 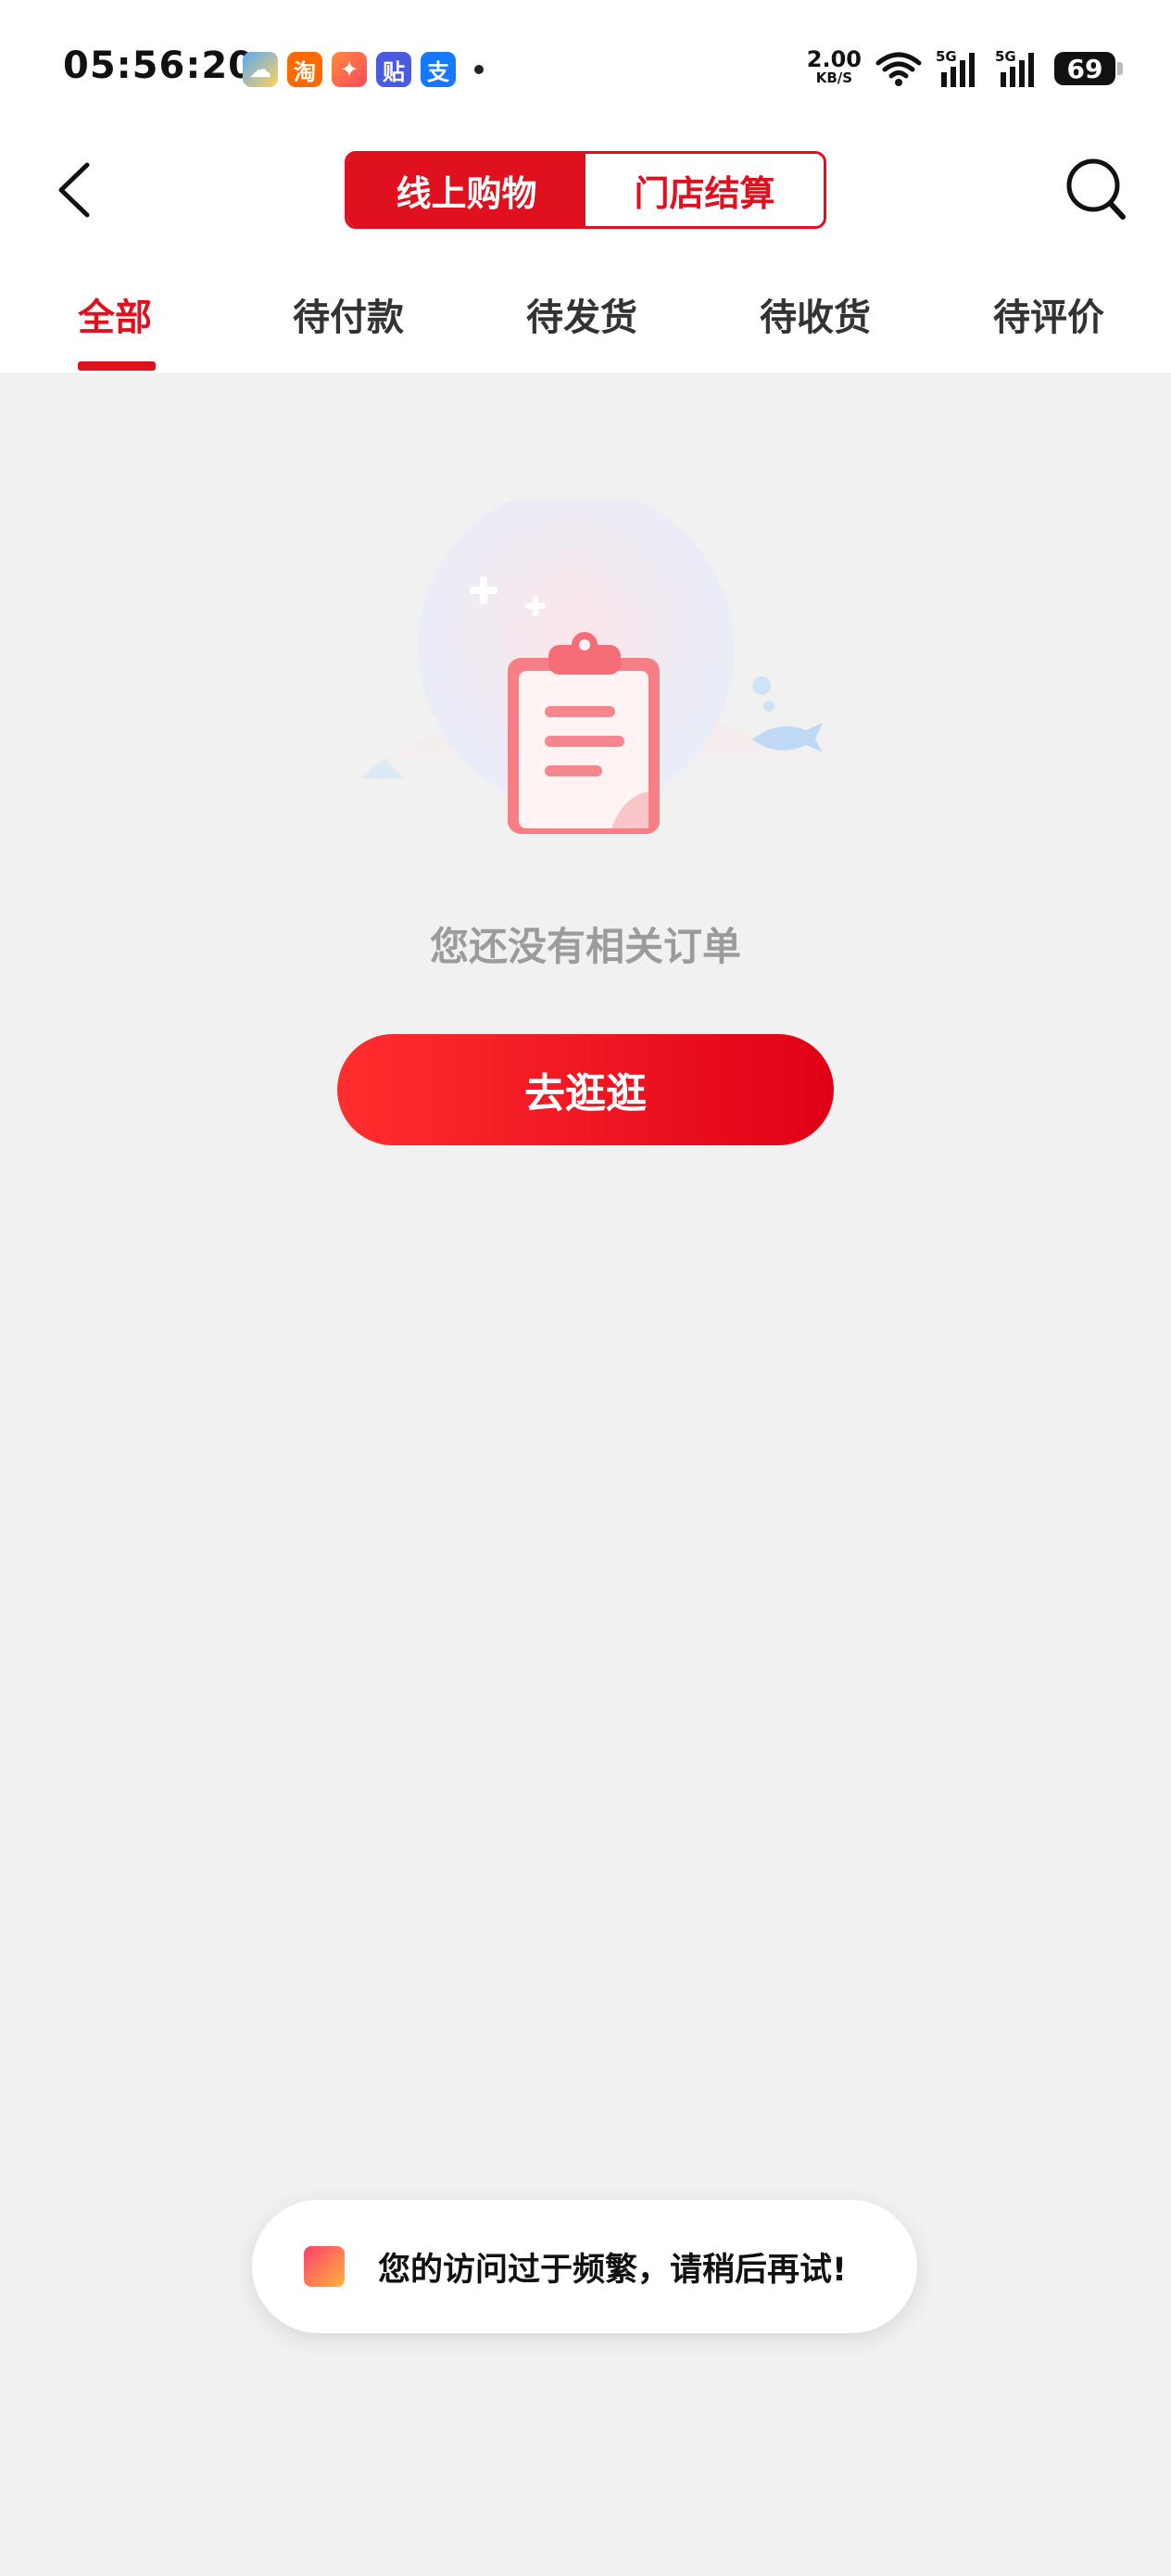 I want to click on tieba-icon: 贴, so click(x=394, y=69).